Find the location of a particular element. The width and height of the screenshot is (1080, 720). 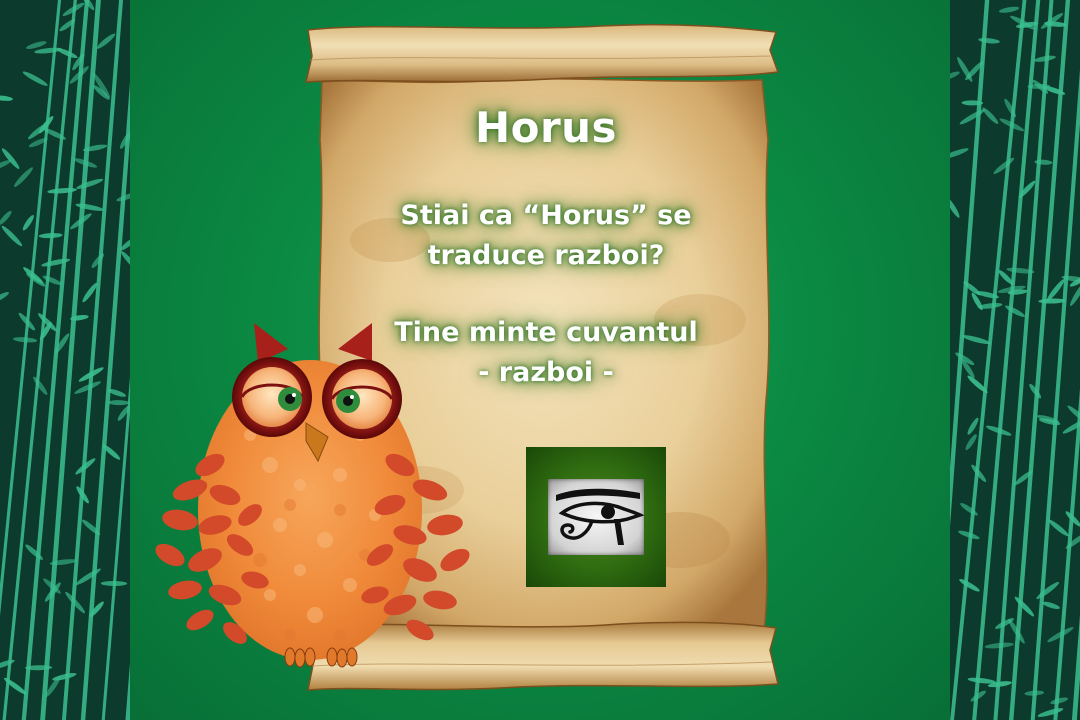

question-text: Stiai ca “Horus” se traduce razboi? is located at coordinates (543, 236).